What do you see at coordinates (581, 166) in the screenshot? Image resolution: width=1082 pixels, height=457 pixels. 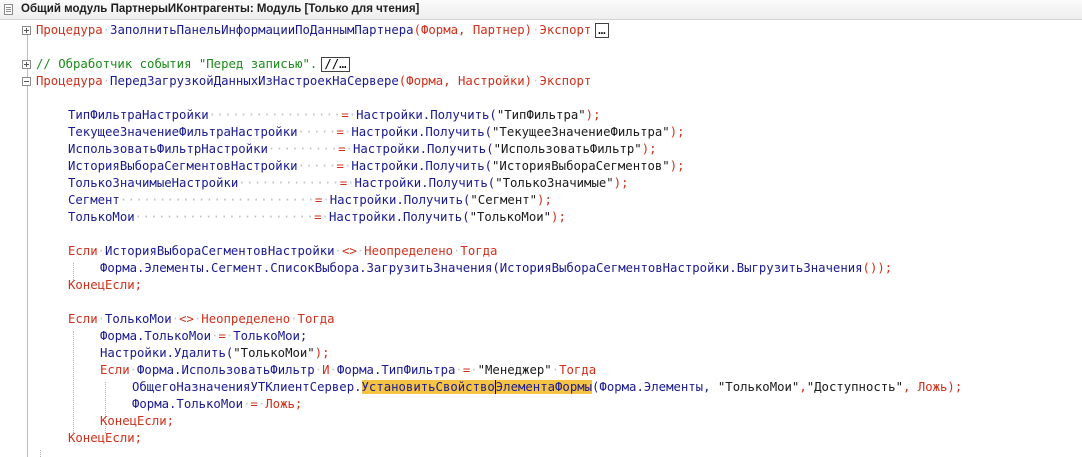 I see `string-literal: "ИсторияВыбораСегментов"` at bounding box center [581, 166].